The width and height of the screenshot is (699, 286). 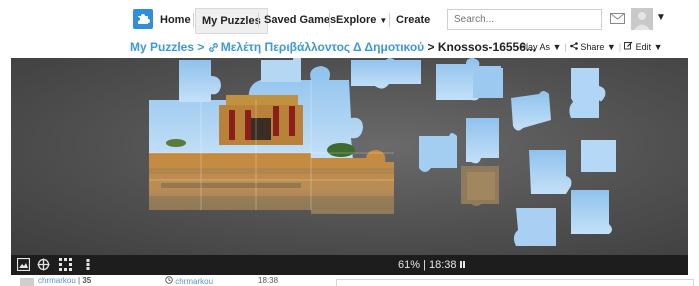 I want to click on timer: 18:38, so click(x=443, y=265).